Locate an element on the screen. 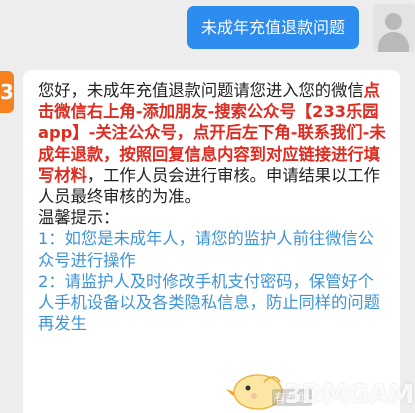  tip-item-1: 1：如您是未成年人，请您的监护人前往微信公众号进行操作 is located at coordinates (206, 249).